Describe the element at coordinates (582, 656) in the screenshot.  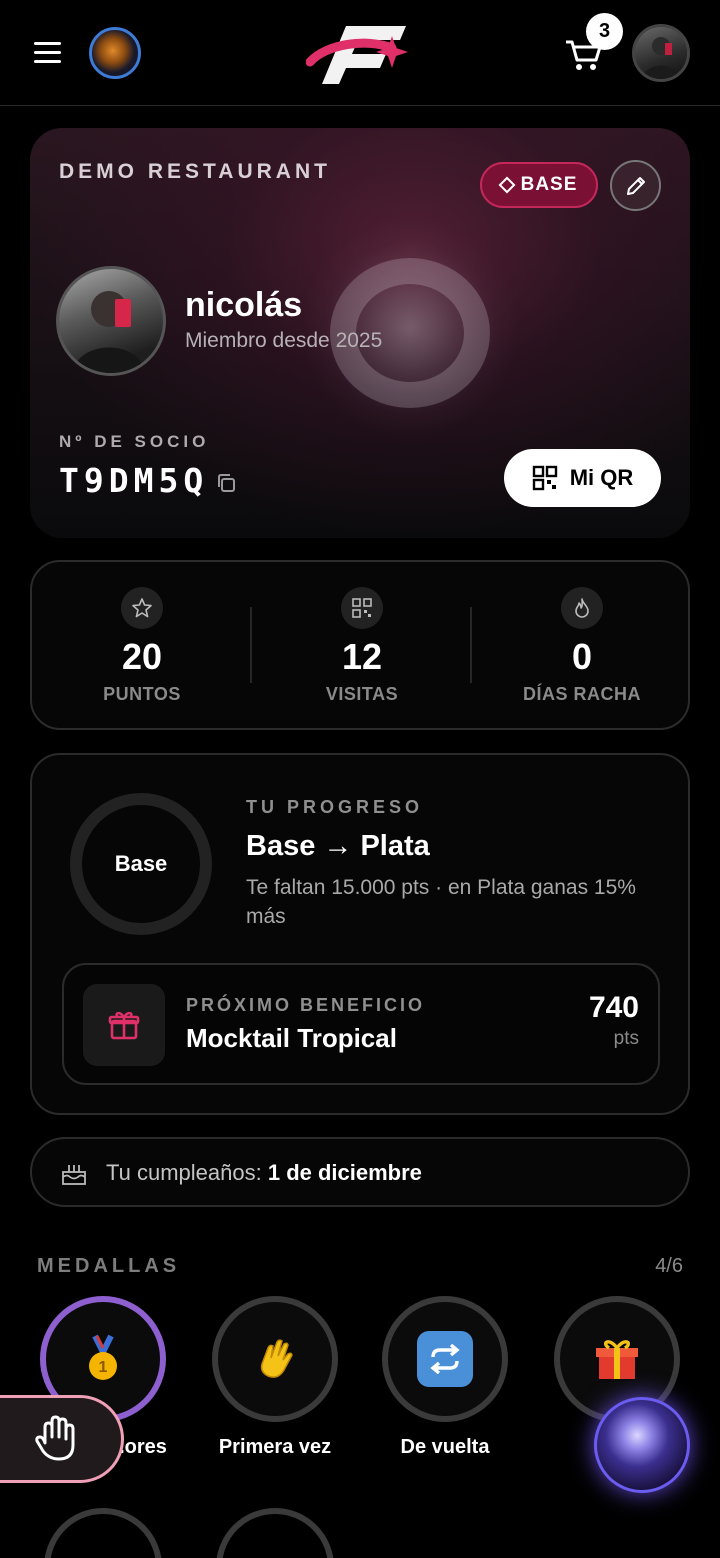
I see `stat-value: 0` at that location.